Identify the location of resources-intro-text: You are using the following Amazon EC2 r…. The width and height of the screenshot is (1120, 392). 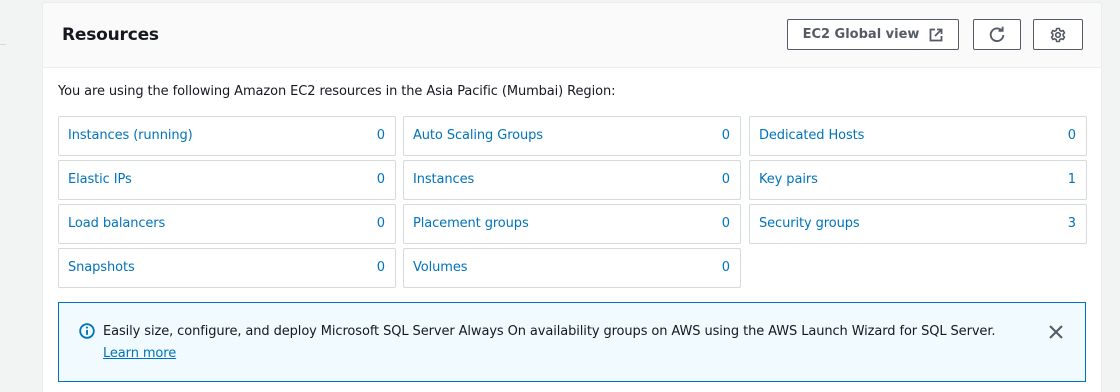
(337, 91).